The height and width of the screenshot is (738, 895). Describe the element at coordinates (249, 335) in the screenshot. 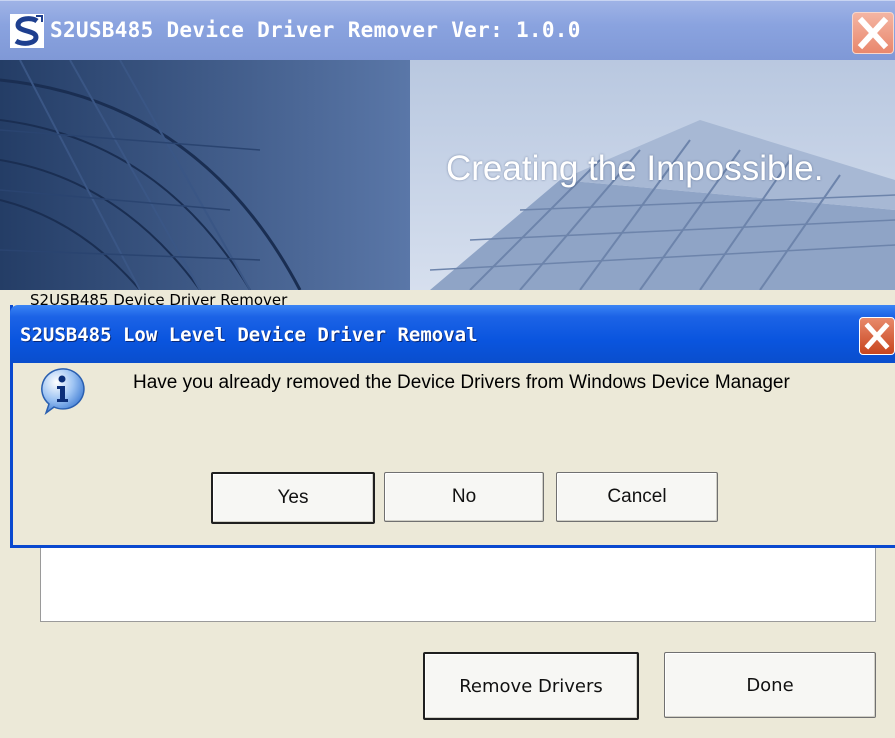

I see `dialog-title: S2USB485 Low Level Device Driver Removal` at that location.